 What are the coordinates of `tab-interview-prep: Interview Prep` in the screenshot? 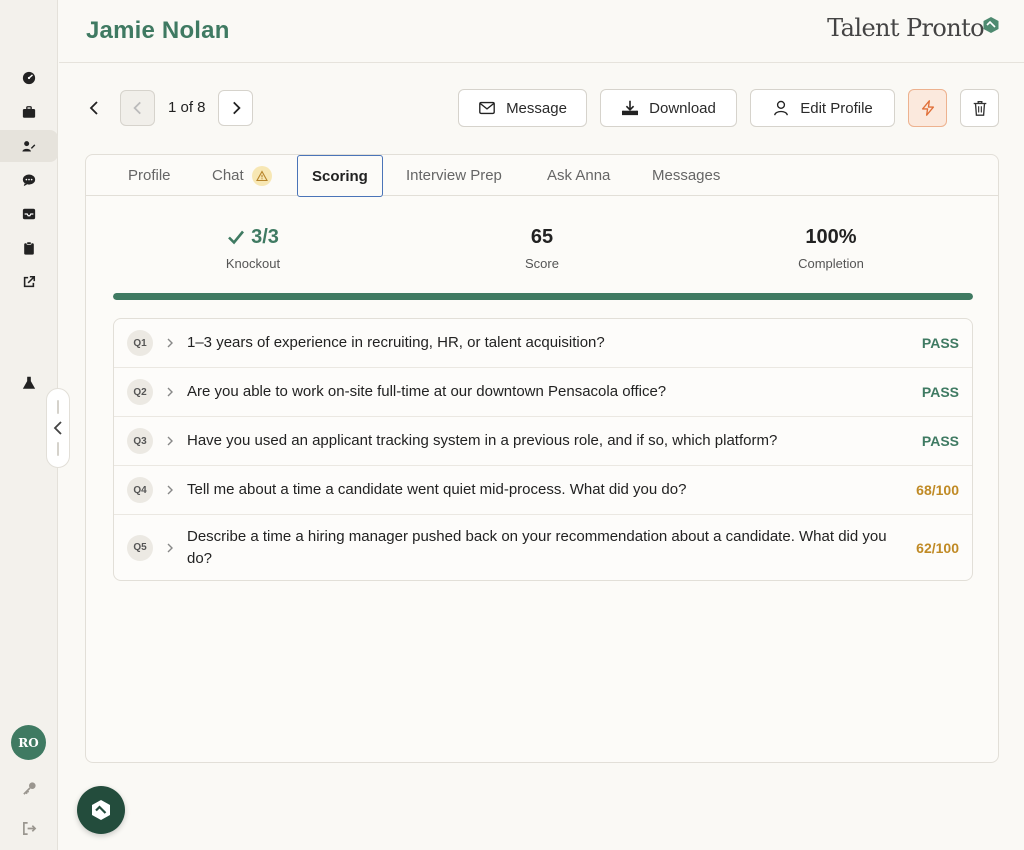 It's located at (454, 175).